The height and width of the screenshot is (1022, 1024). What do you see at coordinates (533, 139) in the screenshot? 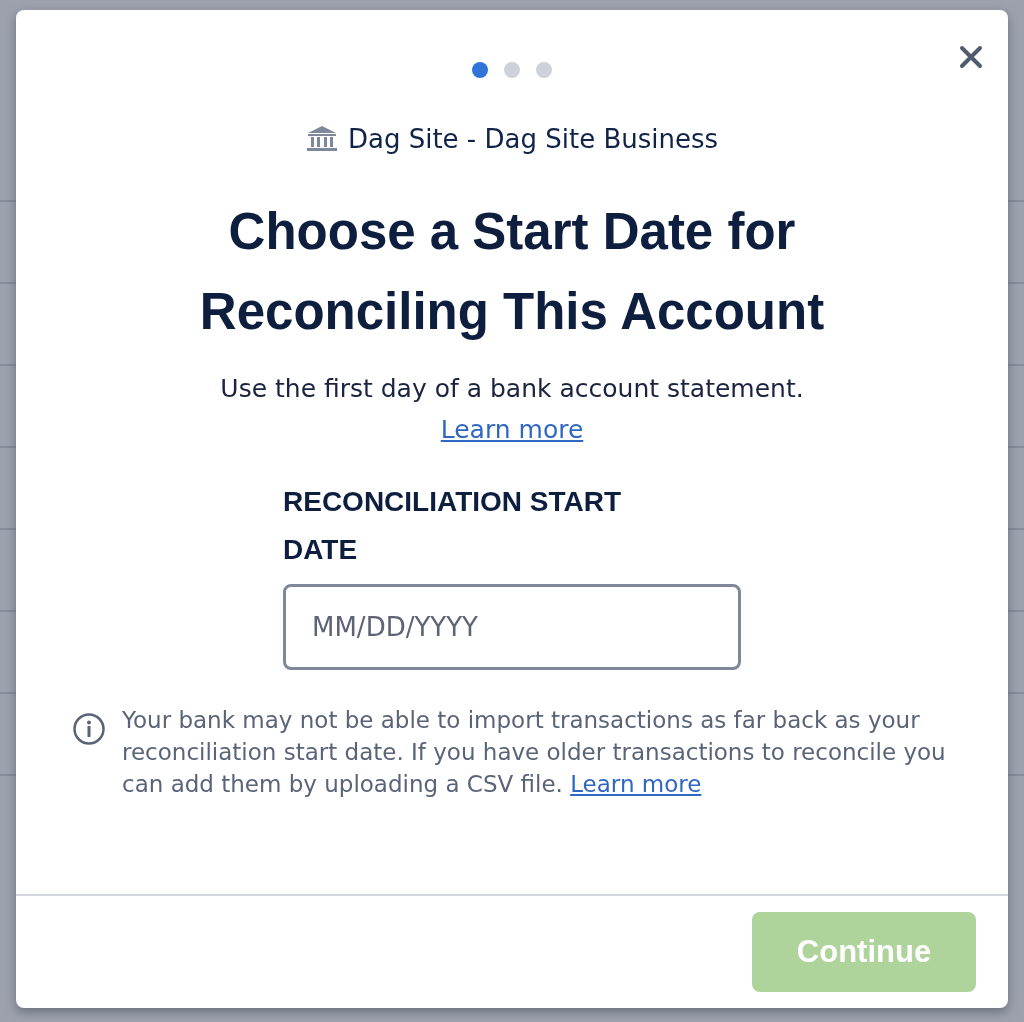
I see `account-name: Dag Site - Dag Site Business` at bounding box center [533, 139].